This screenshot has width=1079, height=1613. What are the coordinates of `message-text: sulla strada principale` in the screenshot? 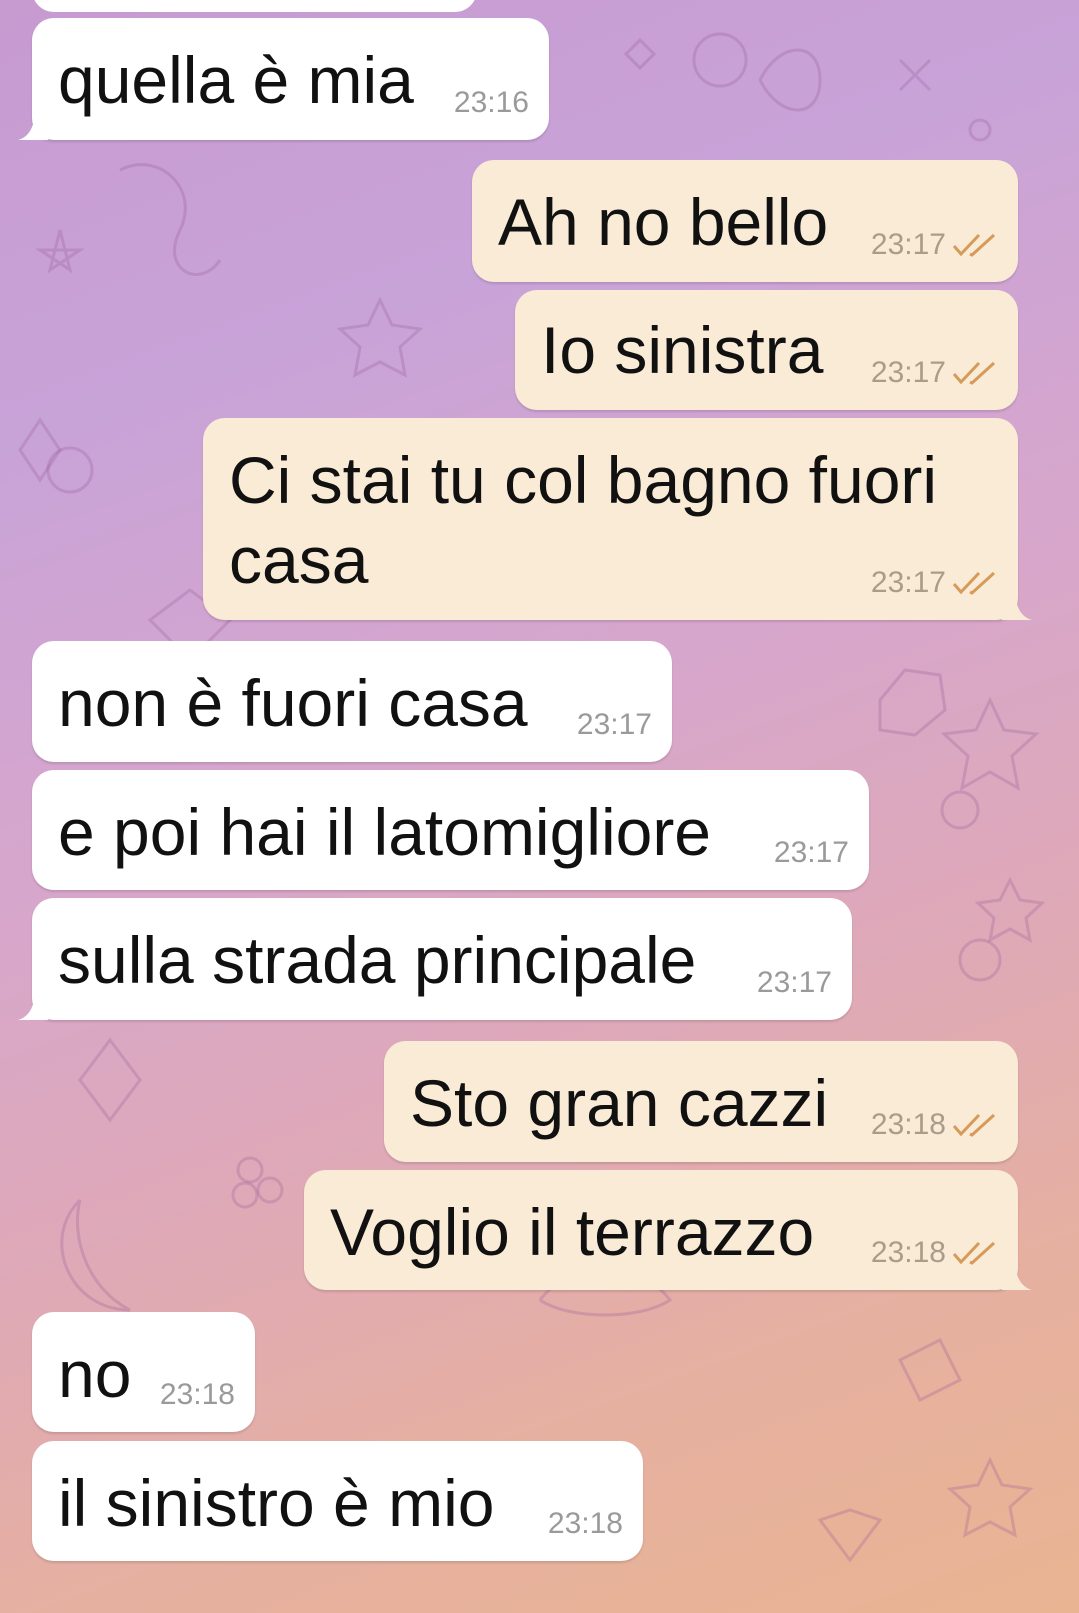 It's located at (377, 960).